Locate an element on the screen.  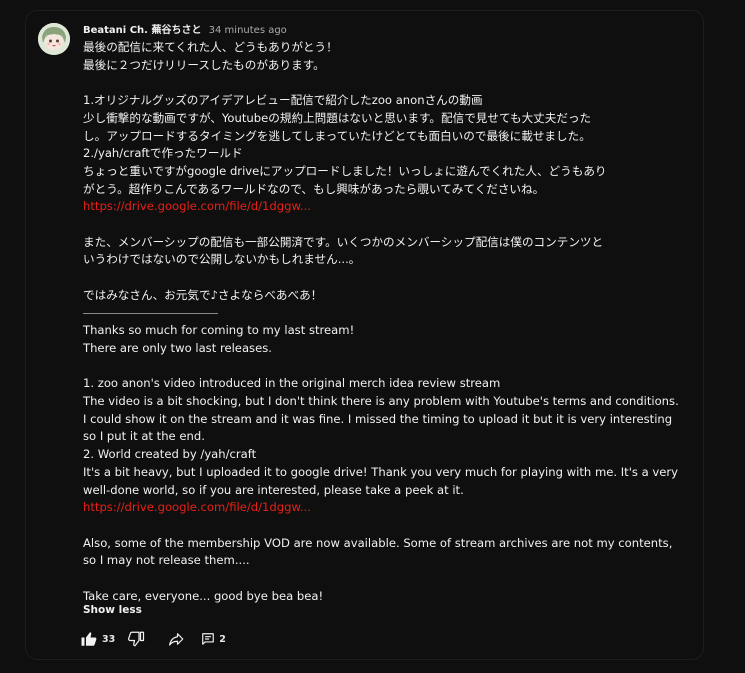
reply-count: 2 is located at coordinates (222, 639).